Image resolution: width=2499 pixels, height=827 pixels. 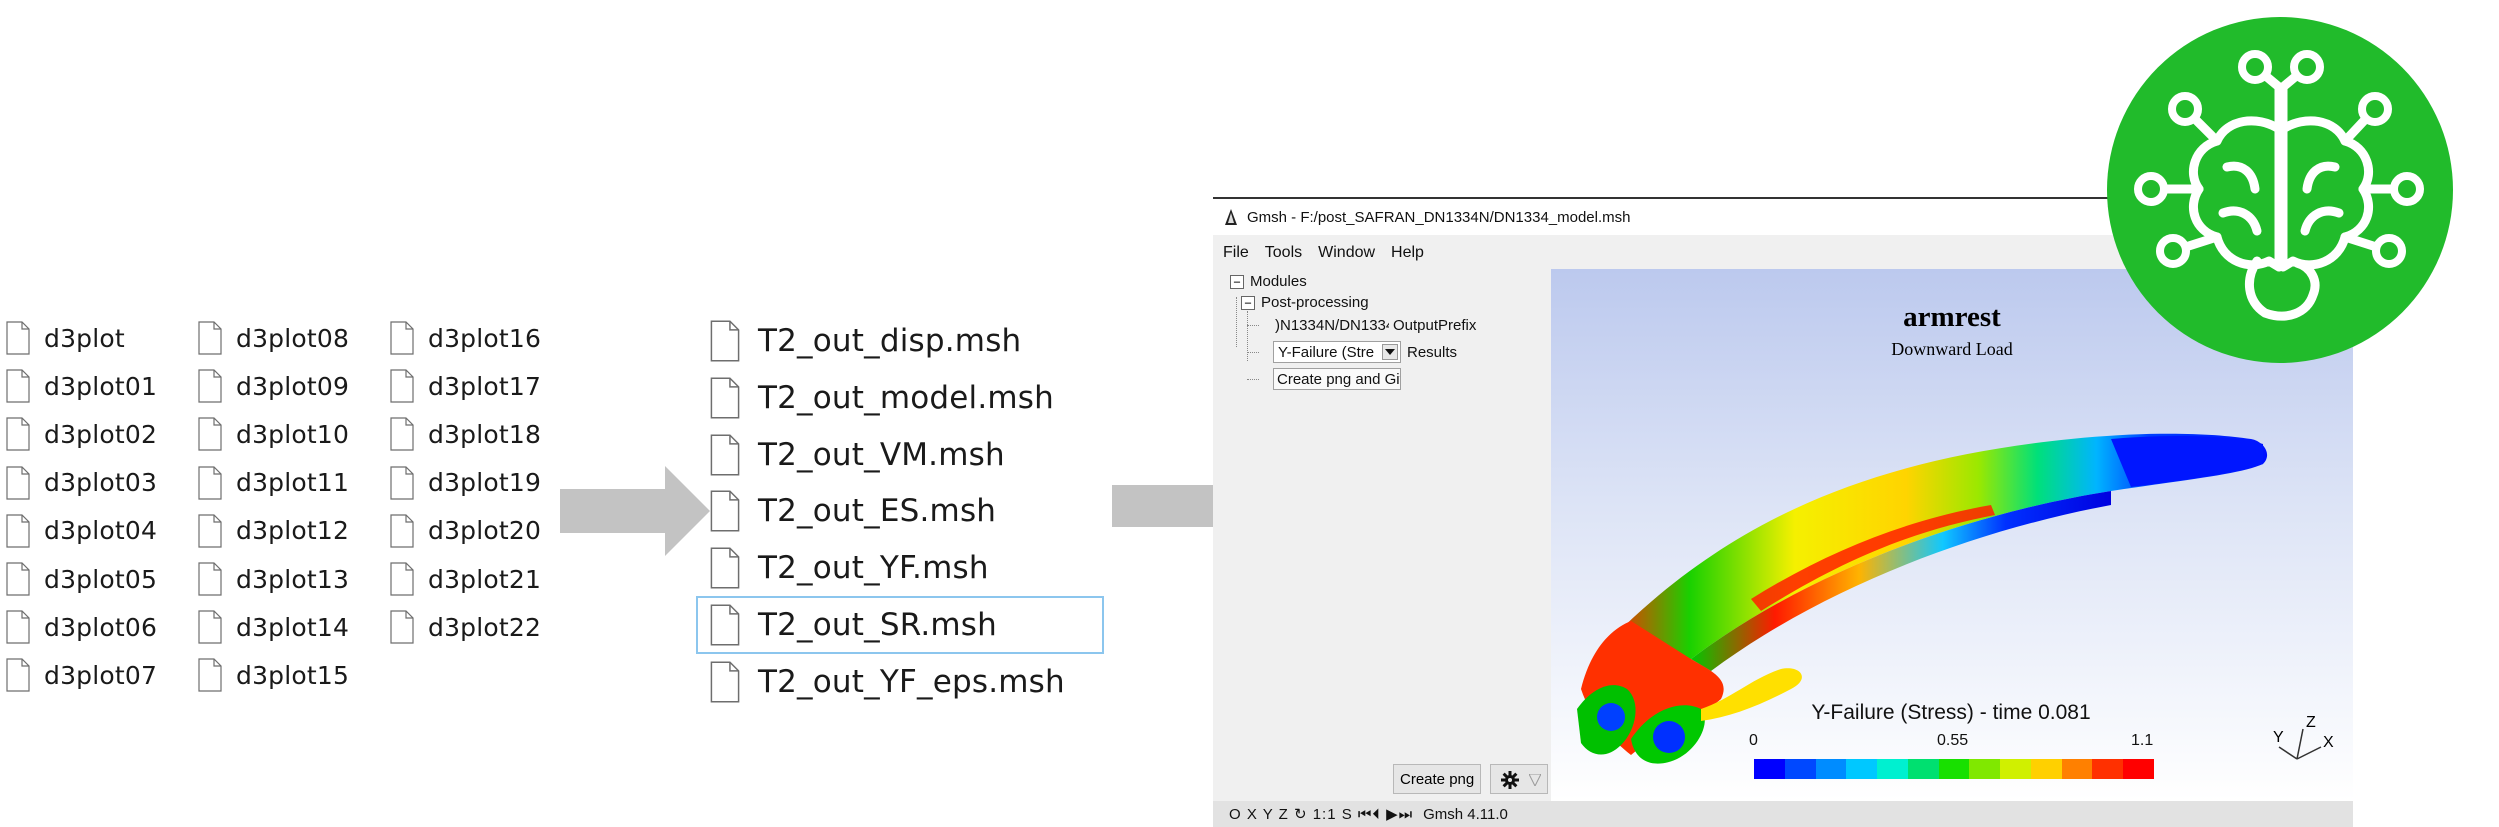 What do you see at coordinates (882, 398) in the screenshot?
I see `file-item: T2_out_model.msh` at bounding box center [882, 398].